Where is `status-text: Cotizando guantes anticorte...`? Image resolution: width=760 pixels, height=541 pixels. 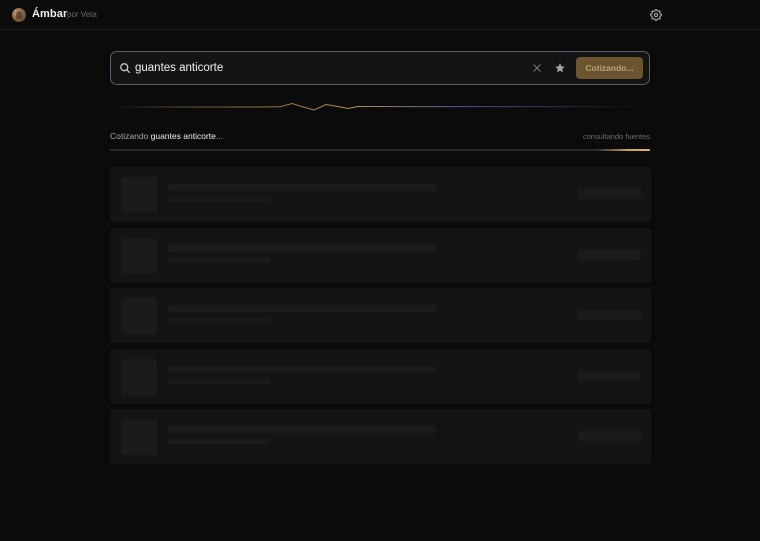
status-text: Cotizando guantes anticorte... is located at coordinates (166, 136).